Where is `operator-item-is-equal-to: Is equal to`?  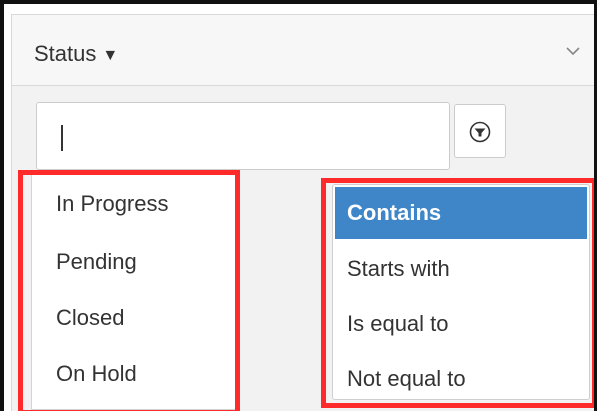
operator-item-is-equal-to: Is equal to is located at coordinates (461, 324).